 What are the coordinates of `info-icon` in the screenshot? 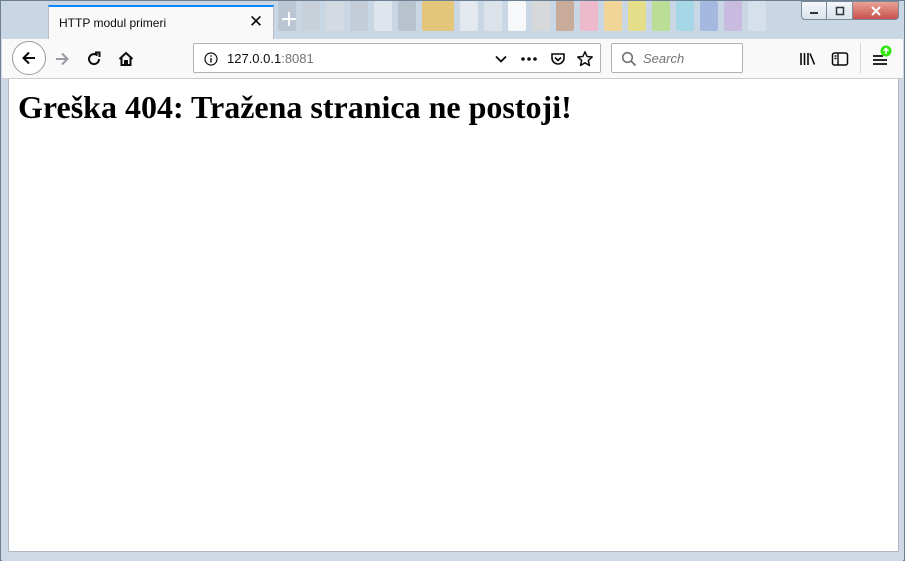 It's located at (211, 59).